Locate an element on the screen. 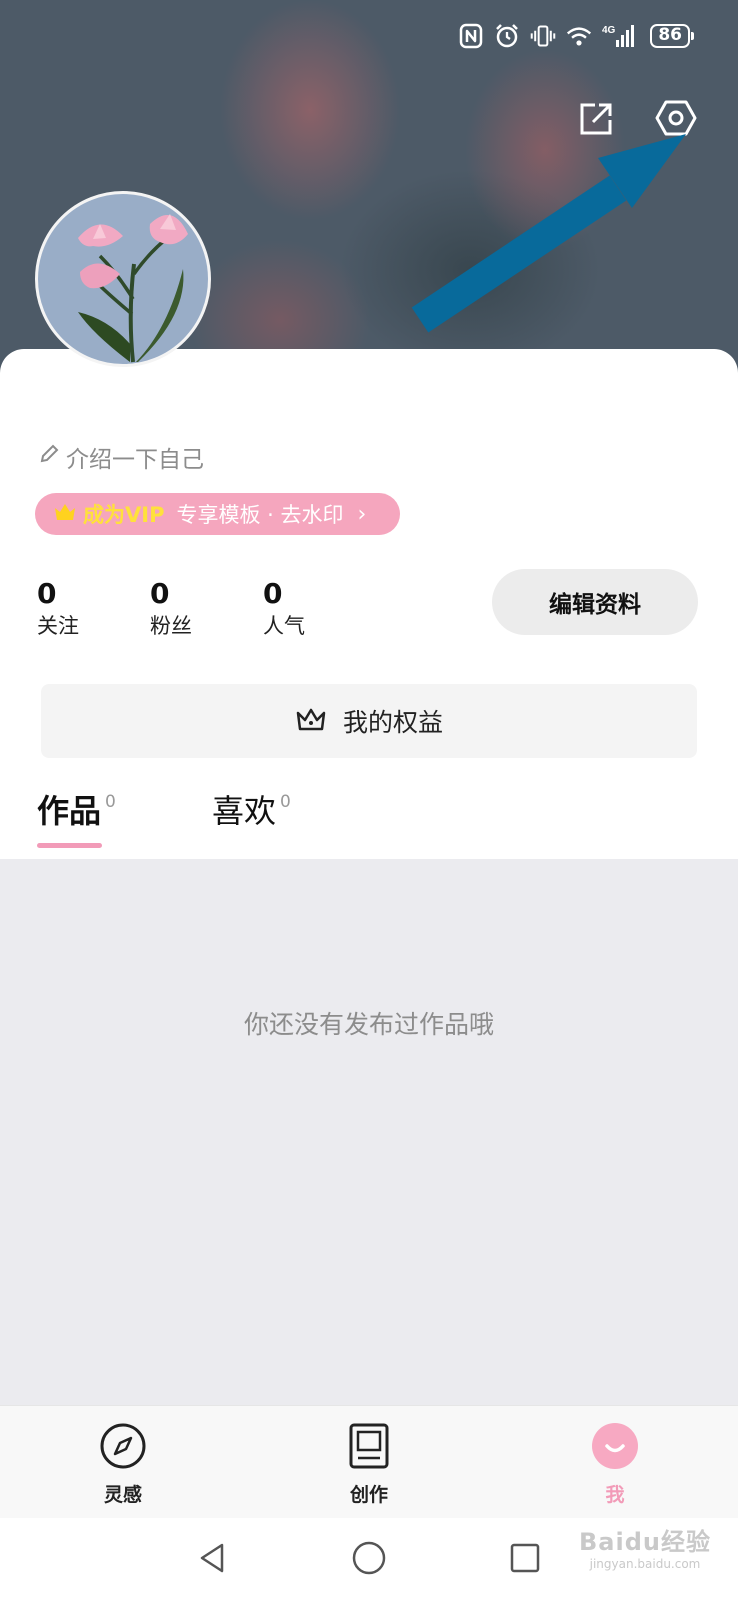 The height and width of the screenshot is (1600, 738). stat-following: 0 关注 is located at coordinates (58, 609).